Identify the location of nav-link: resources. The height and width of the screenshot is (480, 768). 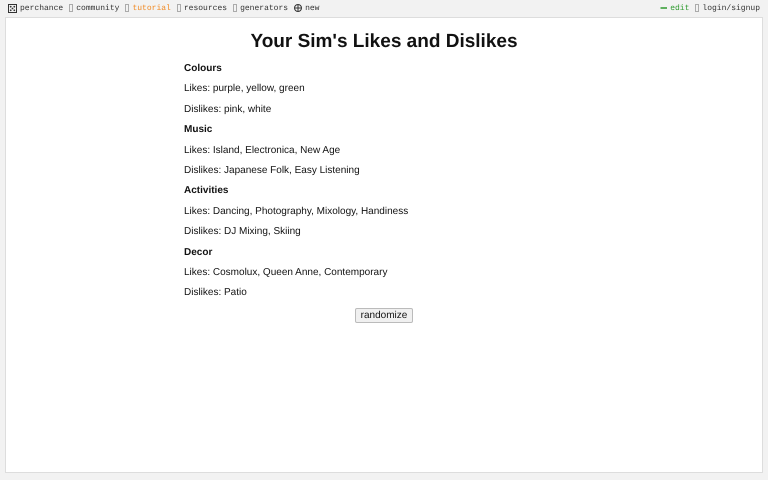
(202, 8).